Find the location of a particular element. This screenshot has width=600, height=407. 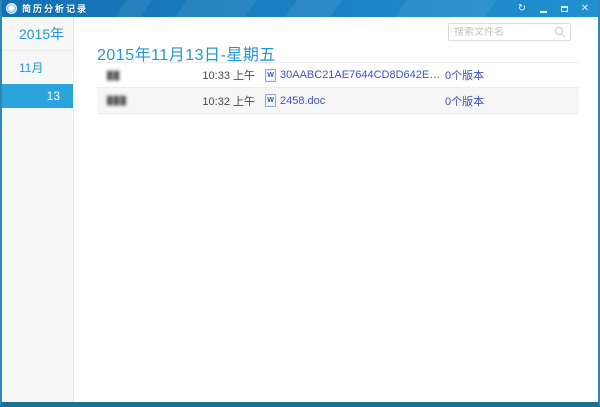

sidebar-item-month: 11月 is located at coordinates (37, 67).